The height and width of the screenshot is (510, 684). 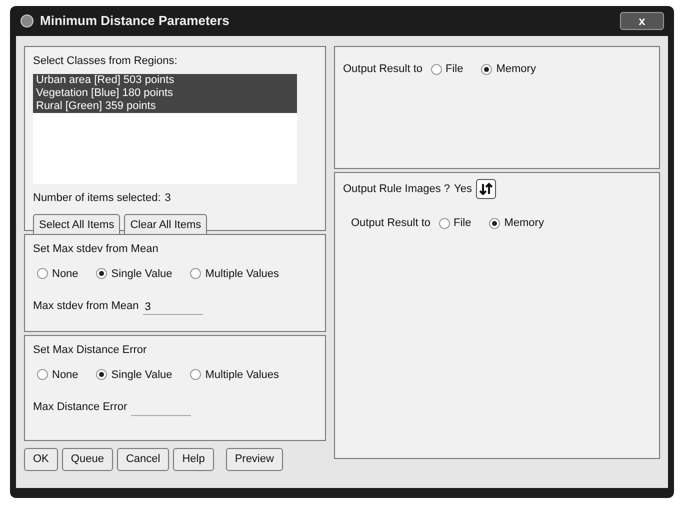 What do you see at coordinates (86, 306) in the screenshot?
I see `field-label: Max stdev from Mean` at bounding box center [86, 306].